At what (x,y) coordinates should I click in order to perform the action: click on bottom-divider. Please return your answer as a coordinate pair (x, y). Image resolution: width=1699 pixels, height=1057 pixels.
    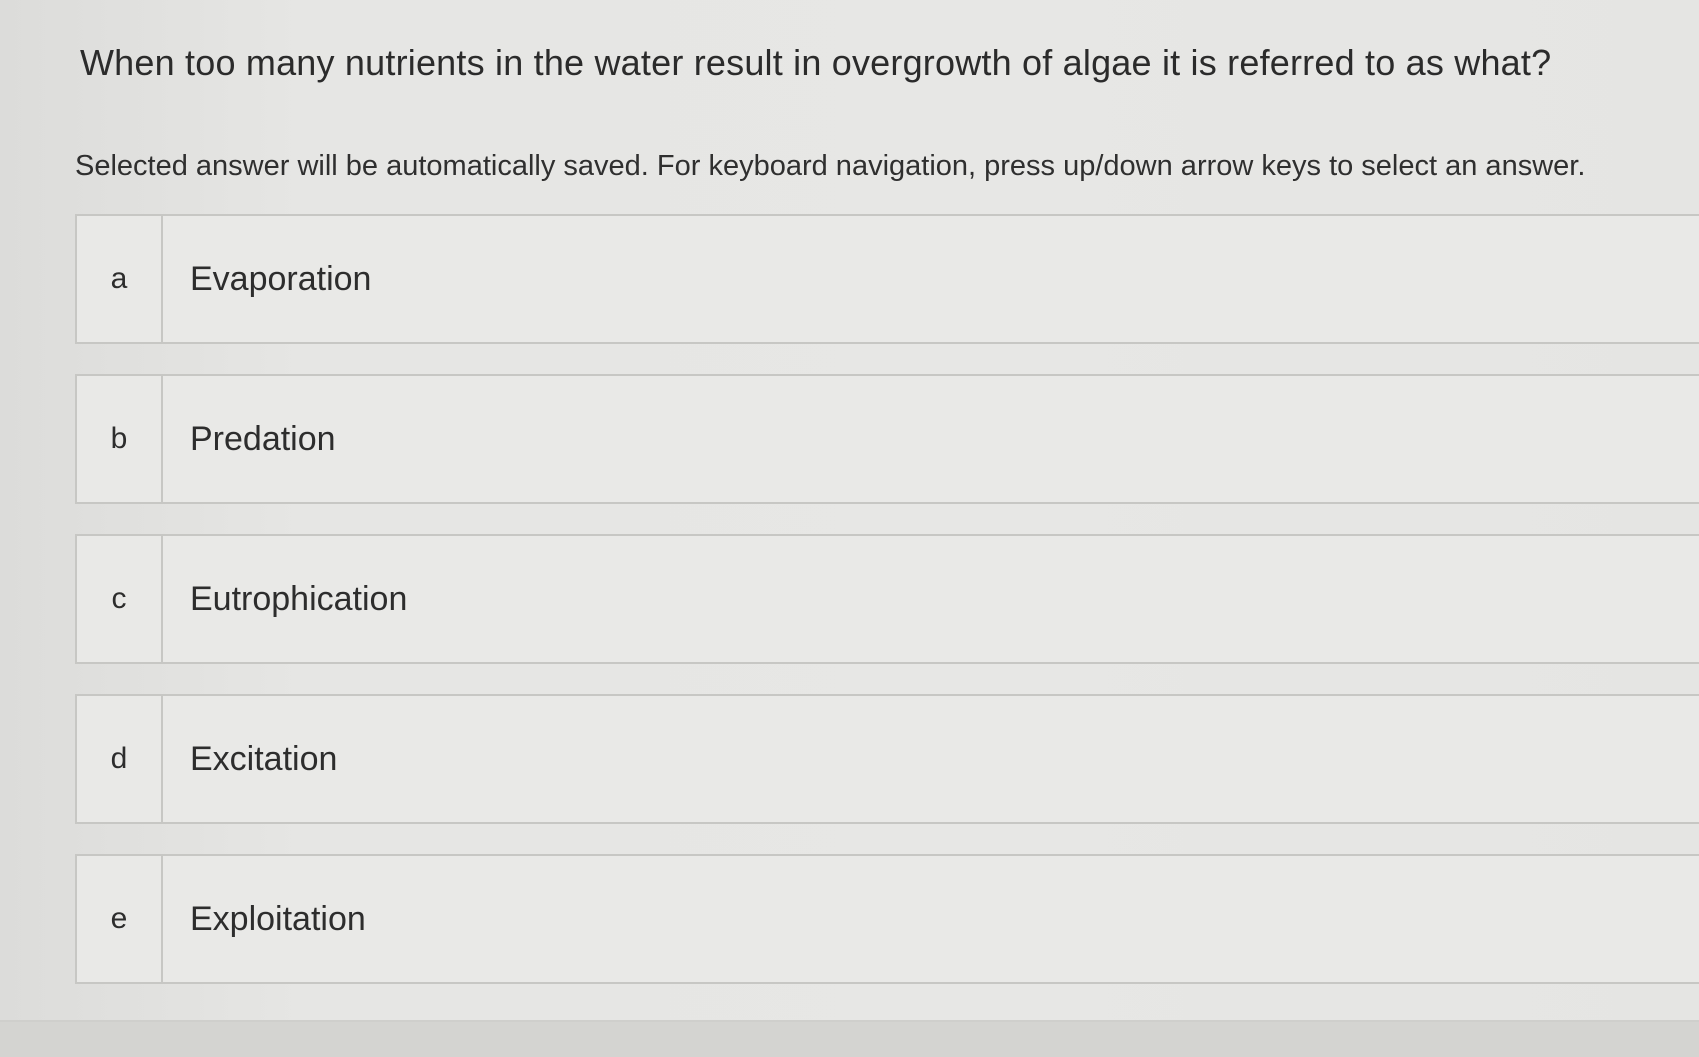
    Looking at the image, I should click on (849, 1039).